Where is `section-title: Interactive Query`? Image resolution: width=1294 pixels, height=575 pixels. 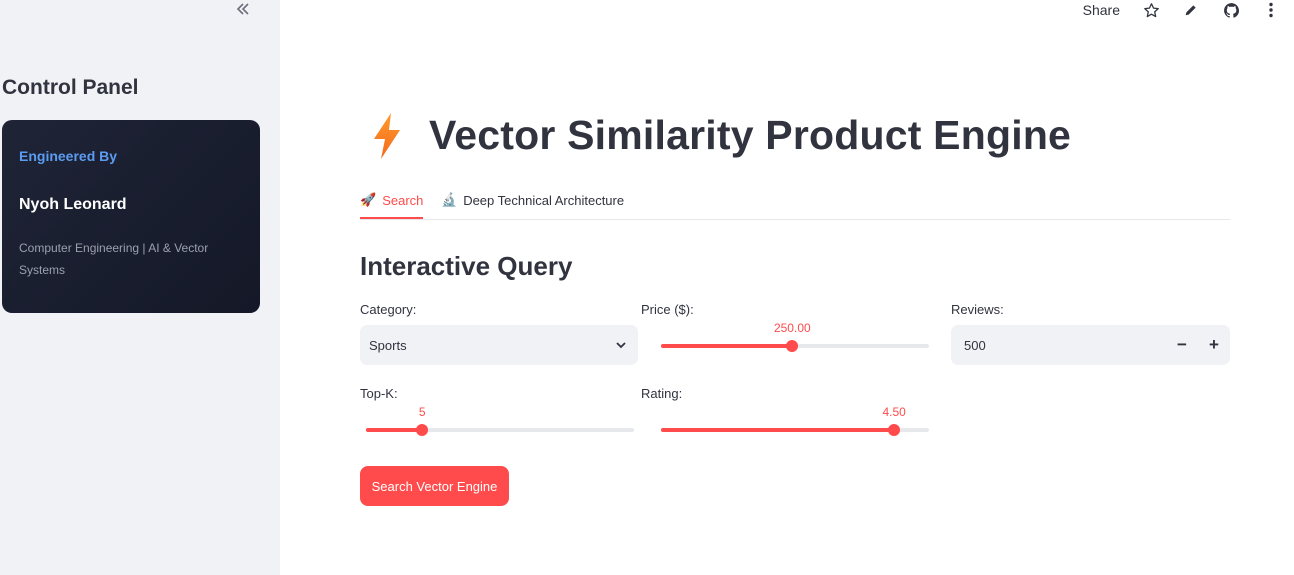 section-title: Interactive Query is located at coordinates (466, 266).